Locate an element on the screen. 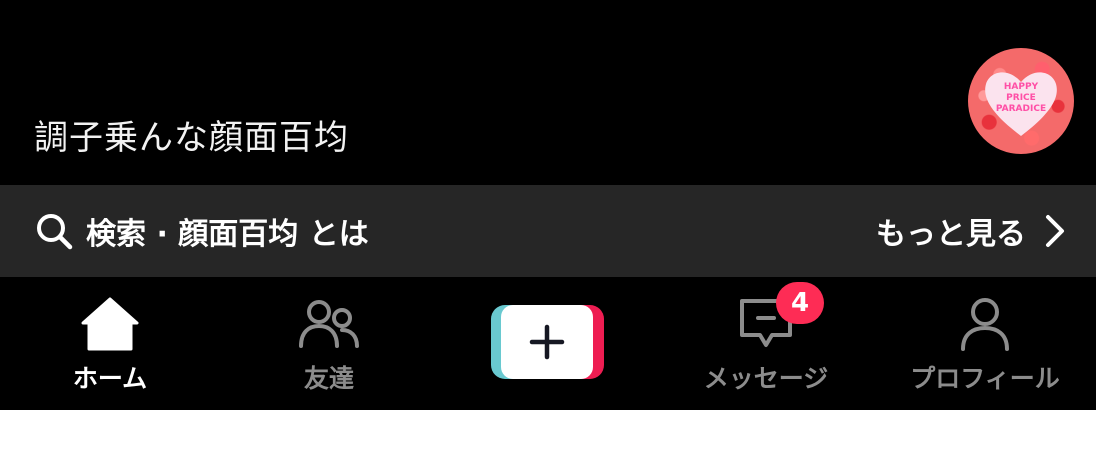 The width and height of the screenshot is (1096, 470). sound-disc-label: HAPPY PRICE PARADICE is located at coordinates (1021, 98).